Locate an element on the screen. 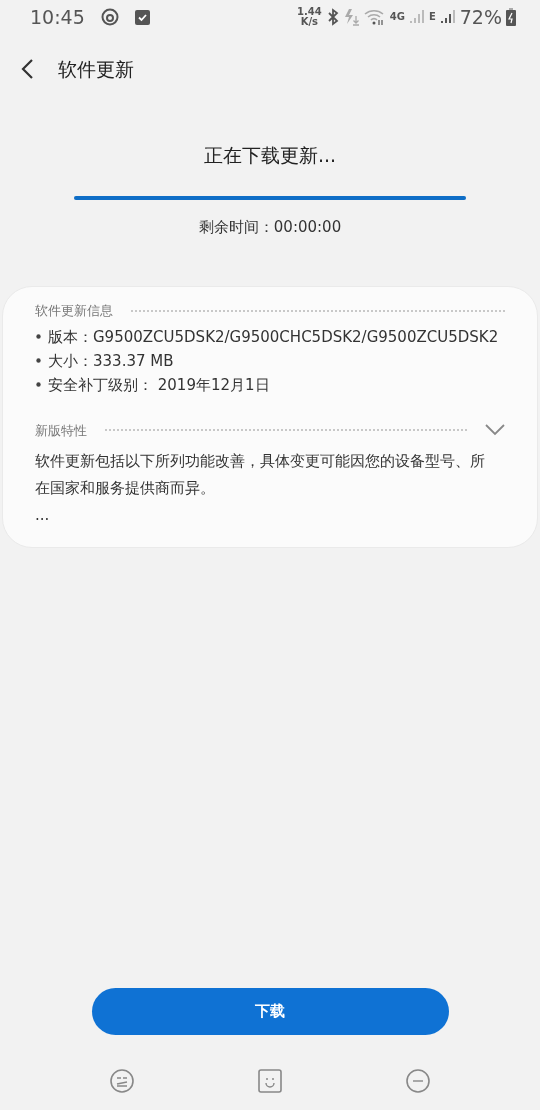 This screenshot has height=1110, width=540. bluetooth-icon is located at coordinates (332, 17).